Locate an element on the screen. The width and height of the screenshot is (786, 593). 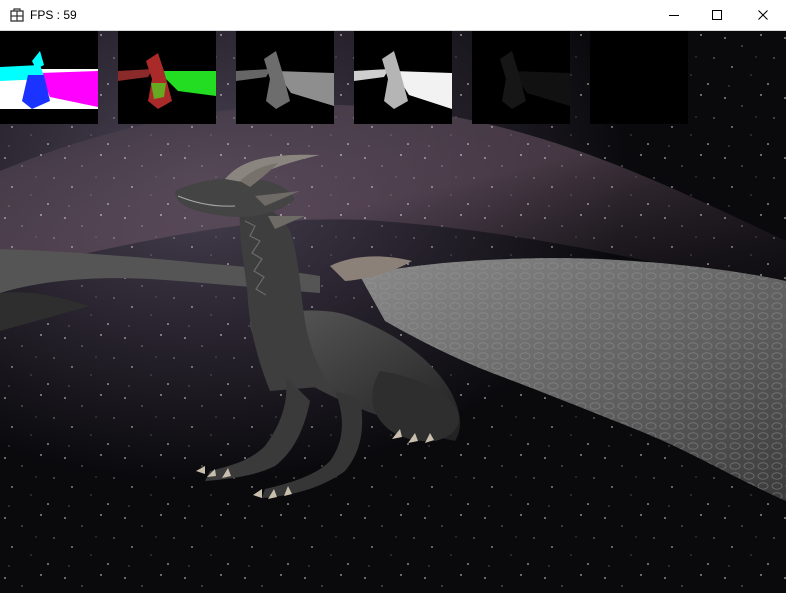
albedo-buffer-thumbnail is located at coordinates (285, 77).